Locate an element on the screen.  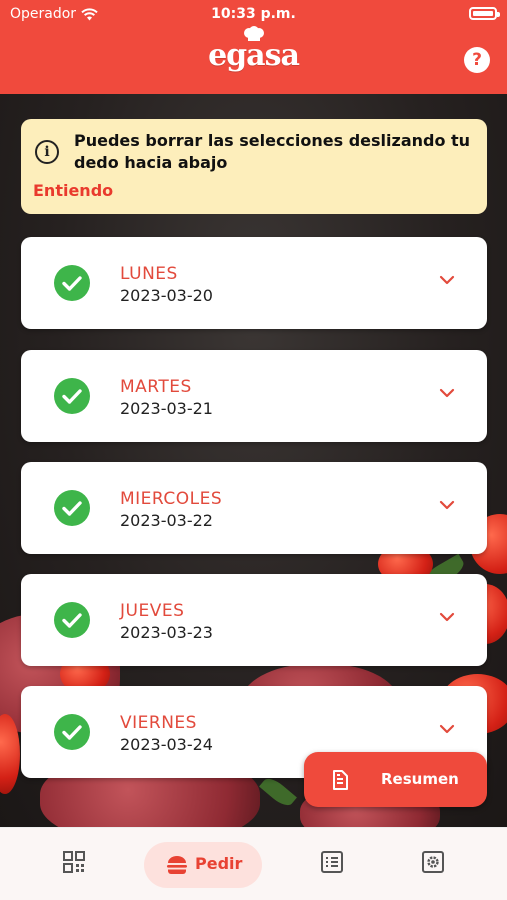
list-icon is located at coordinates (332, 862).